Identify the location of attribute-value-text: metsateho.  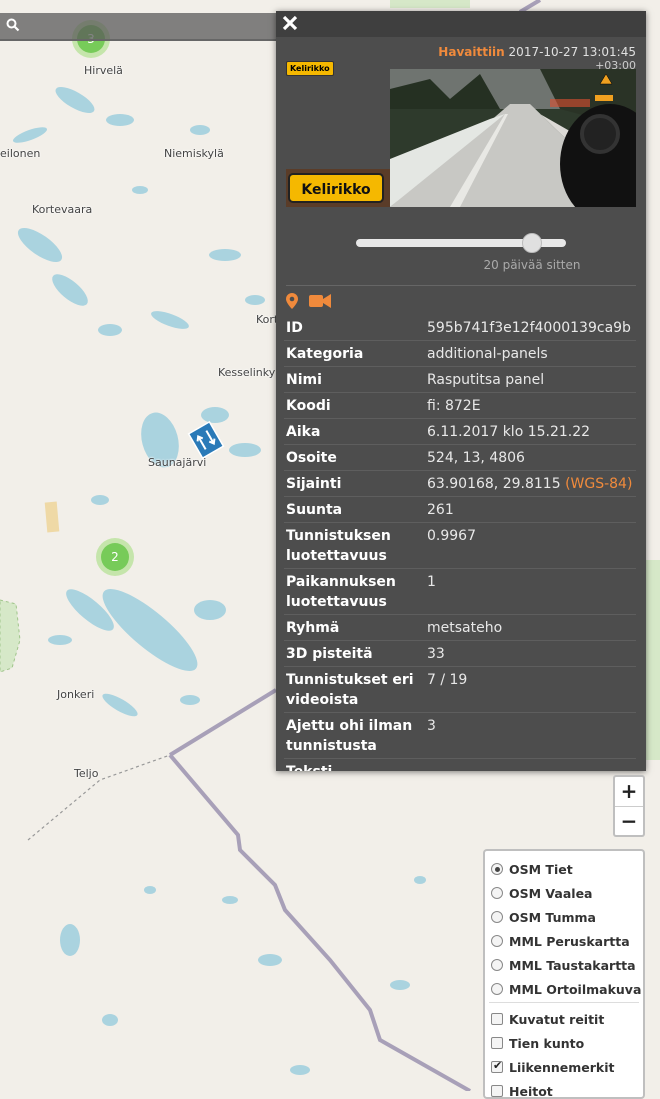
(465, 628).